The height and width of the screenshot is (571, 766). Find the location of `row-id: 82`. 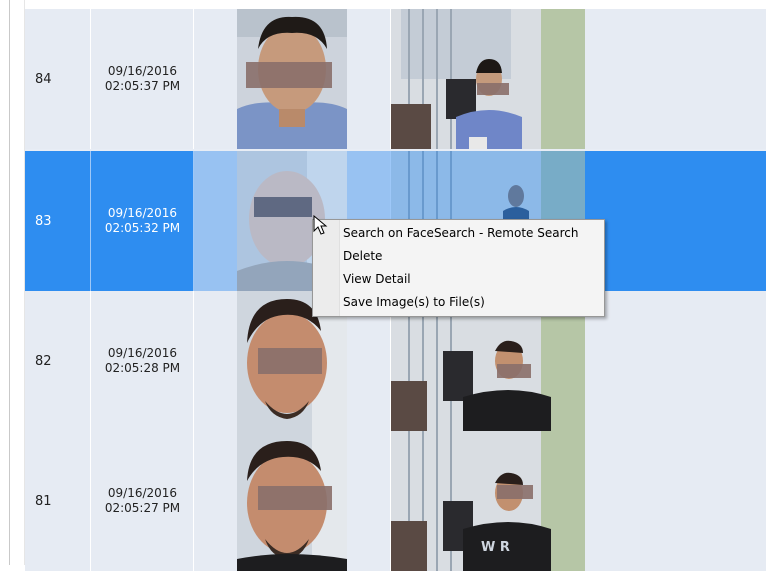

row-id: 82 is located at coordinates (43, 361).